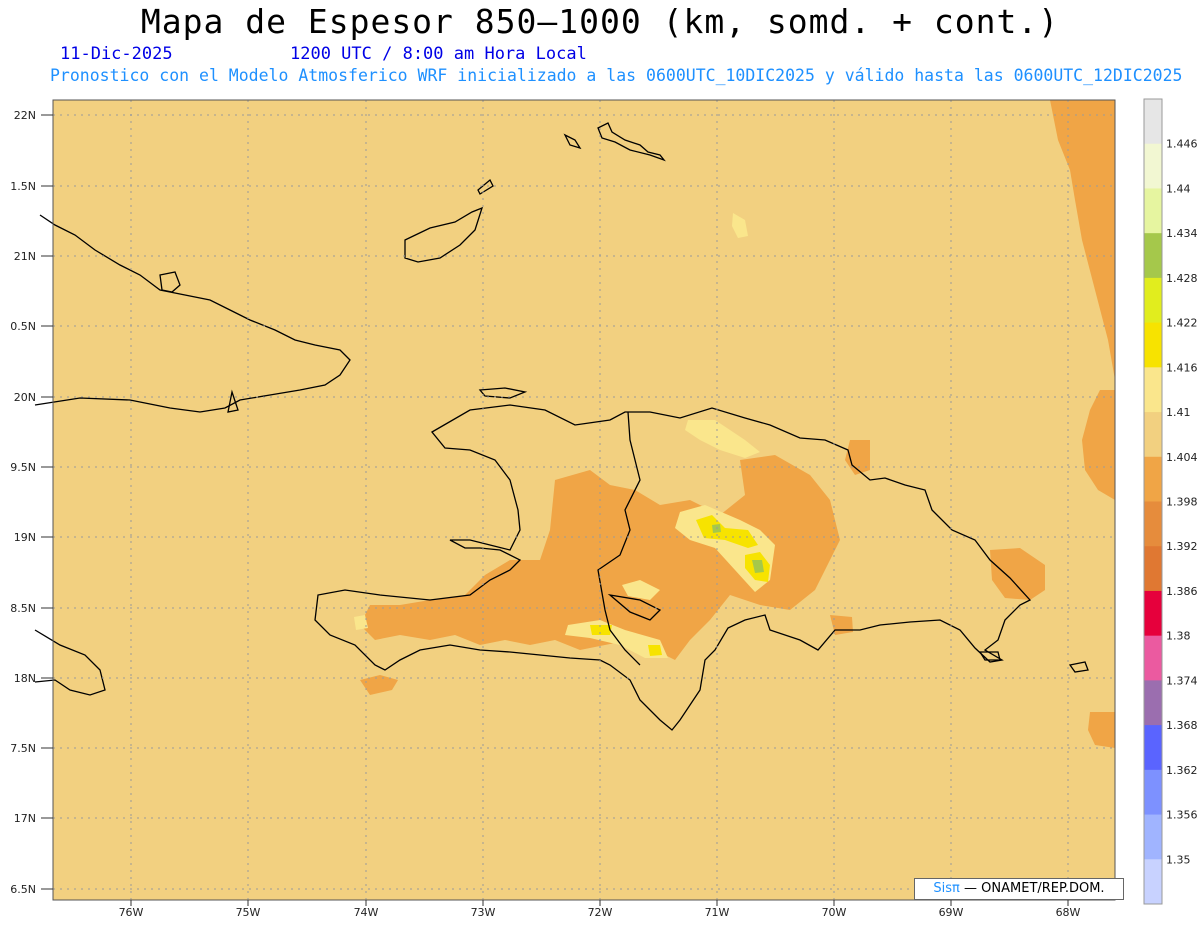 This screenshot has height=927, width=1200. Describe the element at coordinates (131, 912) in the screenshot. I see `lon-label: 76W` at that location.